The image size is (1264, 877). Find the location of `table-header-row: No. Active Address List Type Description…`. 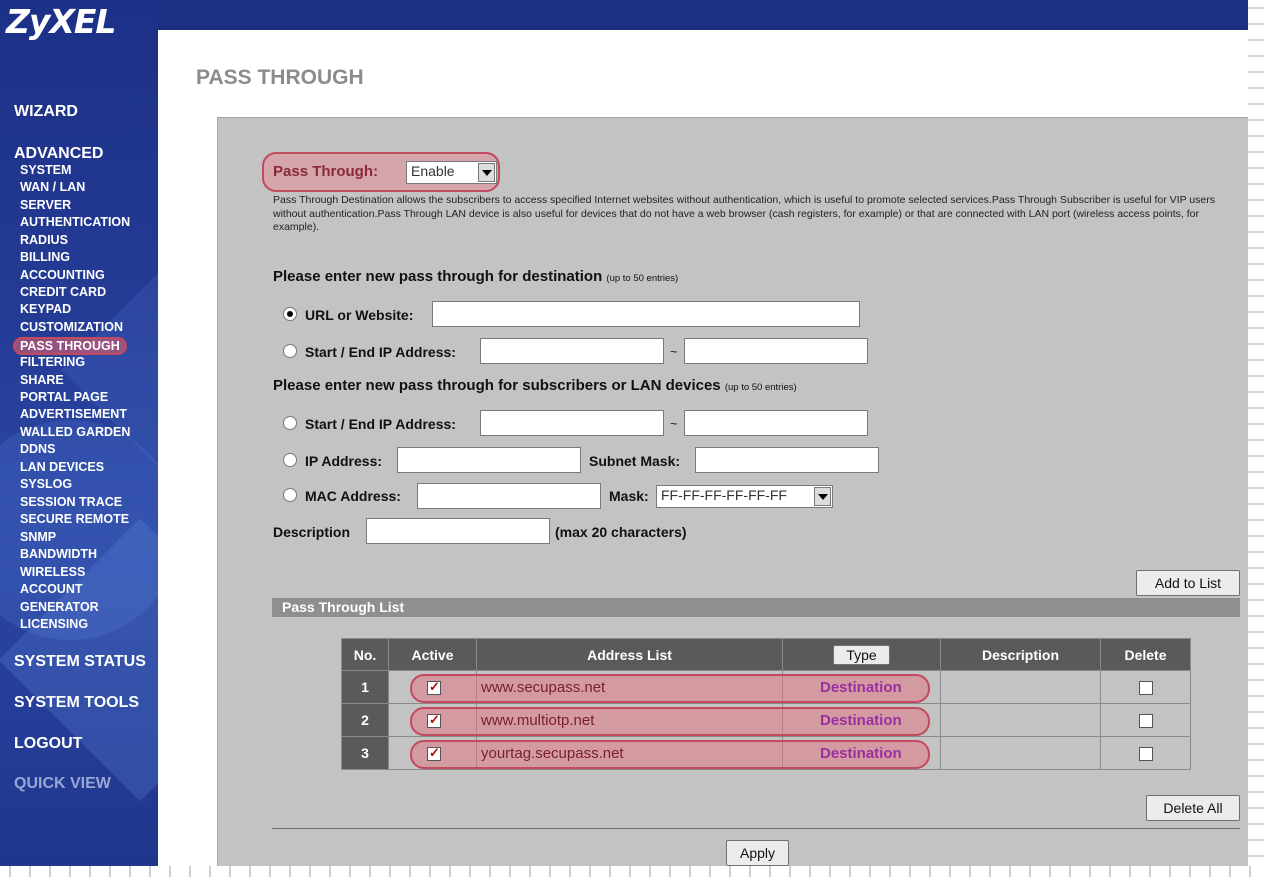

table-header-row: No. Active Address List Type Description… is located at coordinates (766, 654).